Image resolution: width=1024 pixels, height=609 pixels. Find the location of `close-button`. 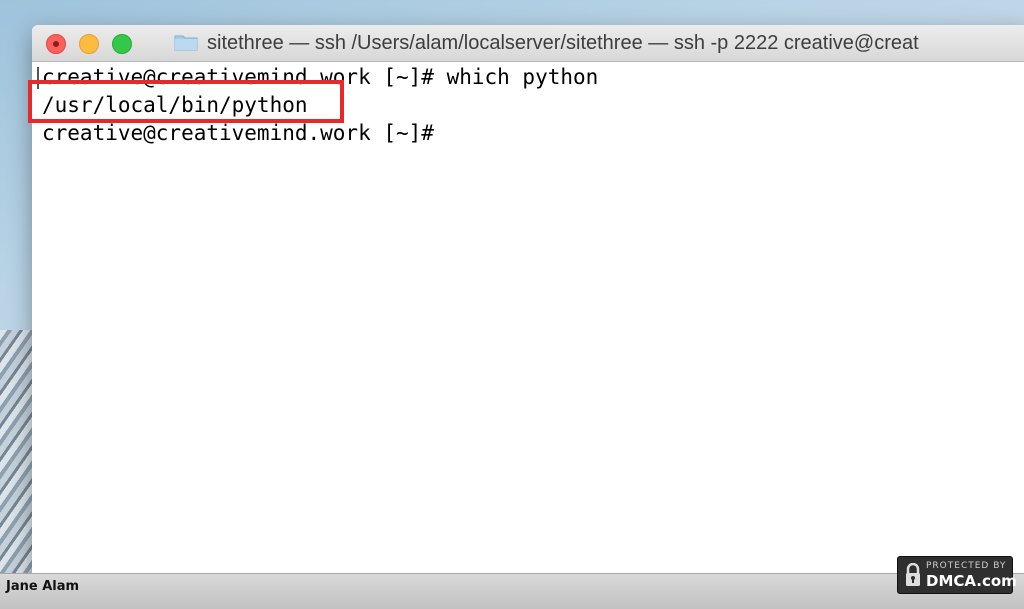

close-button is located at coordinates (56, 44).